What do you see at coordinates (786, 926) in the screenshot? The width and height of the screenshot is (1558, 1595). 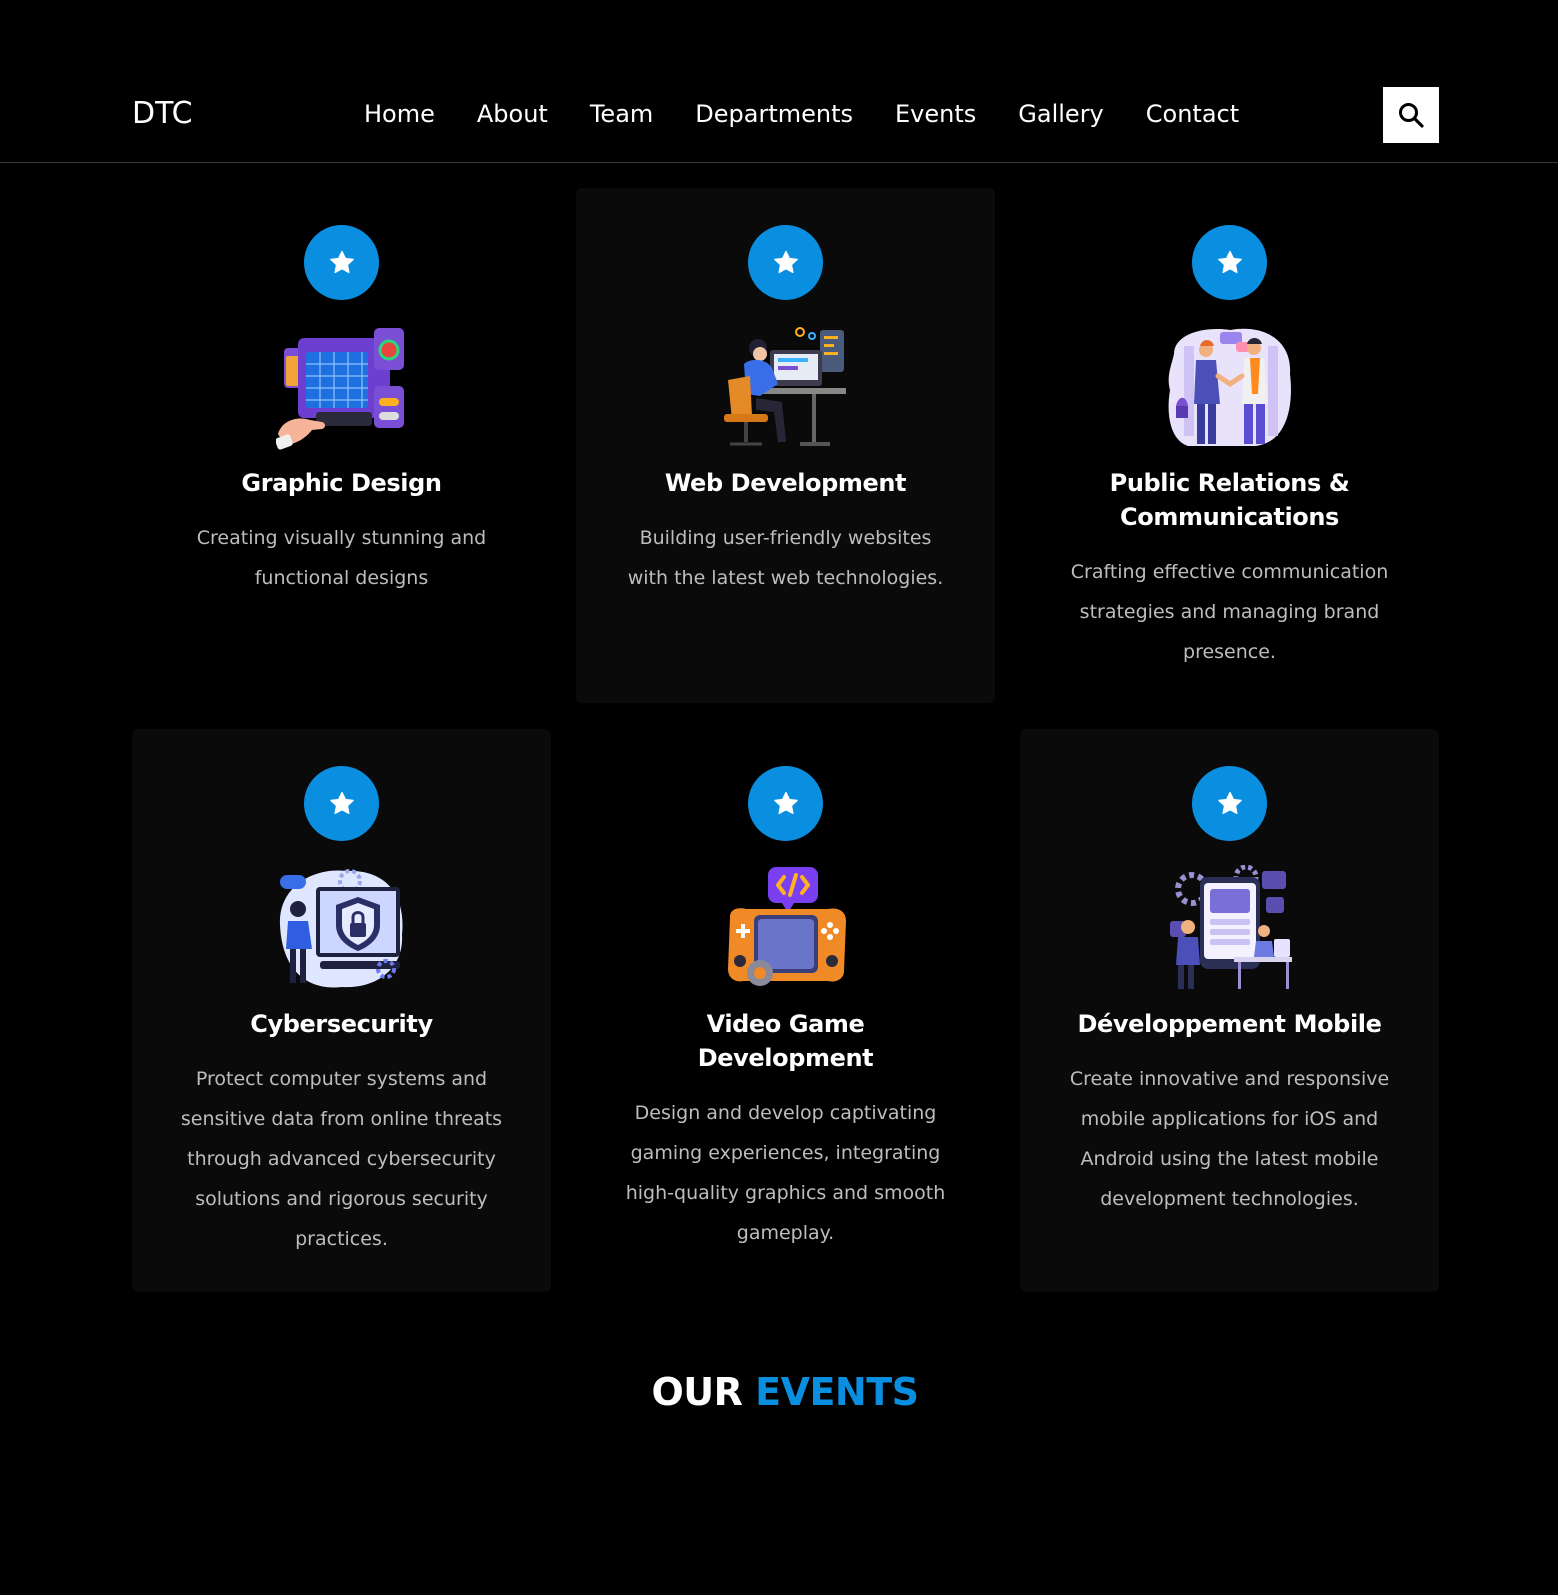 I see `video-game-illustration` at bounding box center [786, 926].